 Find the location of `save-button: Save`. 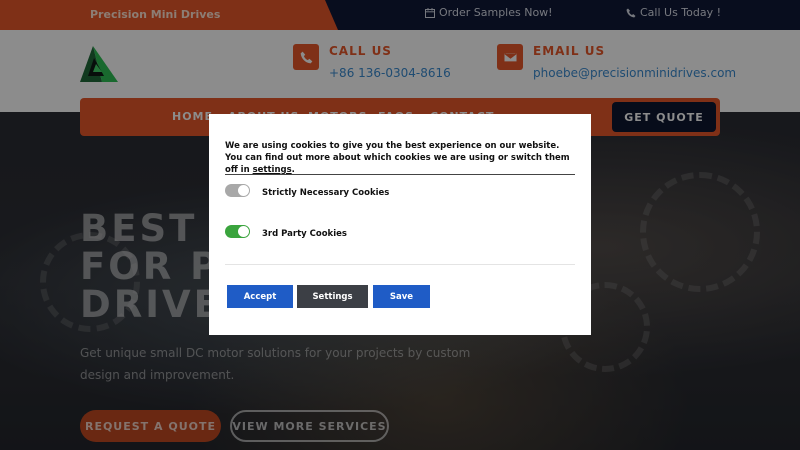

save-button: Save is located at coordinates (401, 296).